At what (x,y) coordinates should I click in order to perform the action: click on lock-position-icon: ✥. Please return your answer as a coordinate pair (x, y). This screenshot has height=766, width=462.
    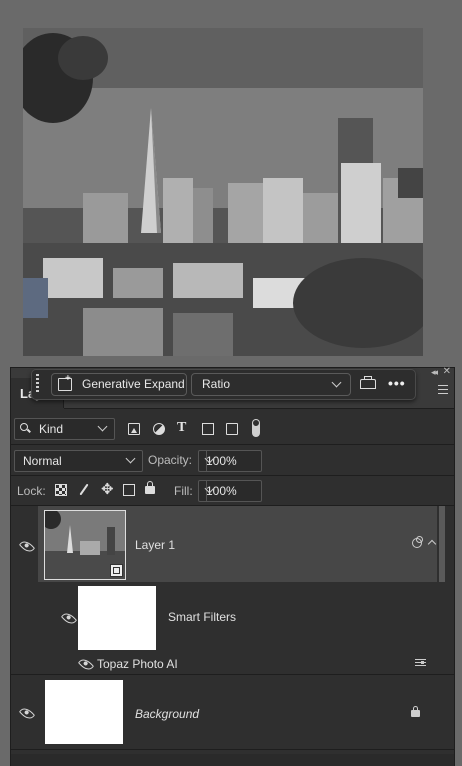
    Looking at the image, I should click on (107, 489).